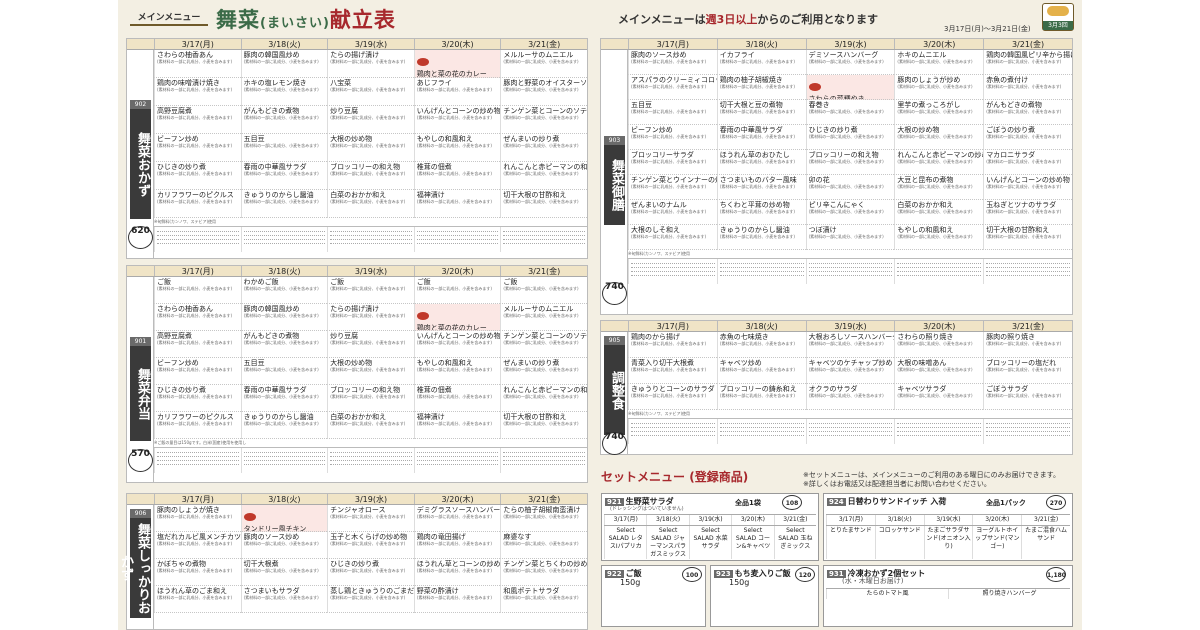 This screenshot has height=630, width=1200. Describe the element at coordinates (285, 195) in the screenshot. I see `dish-name: きゅうりのからし醤油` at that location.